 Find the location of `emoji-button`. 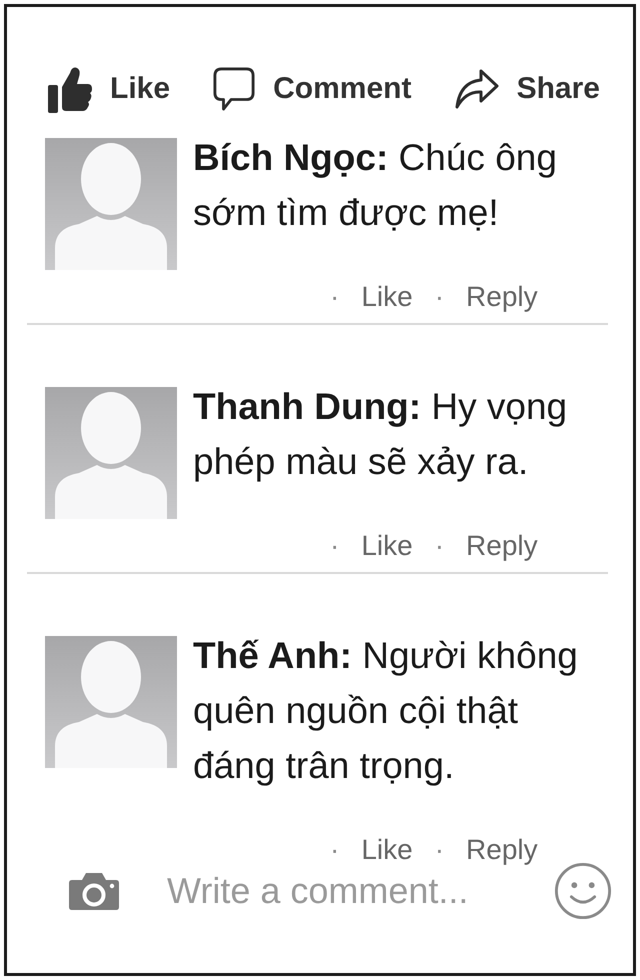

emoji-button is located at coordinates (583, 891).